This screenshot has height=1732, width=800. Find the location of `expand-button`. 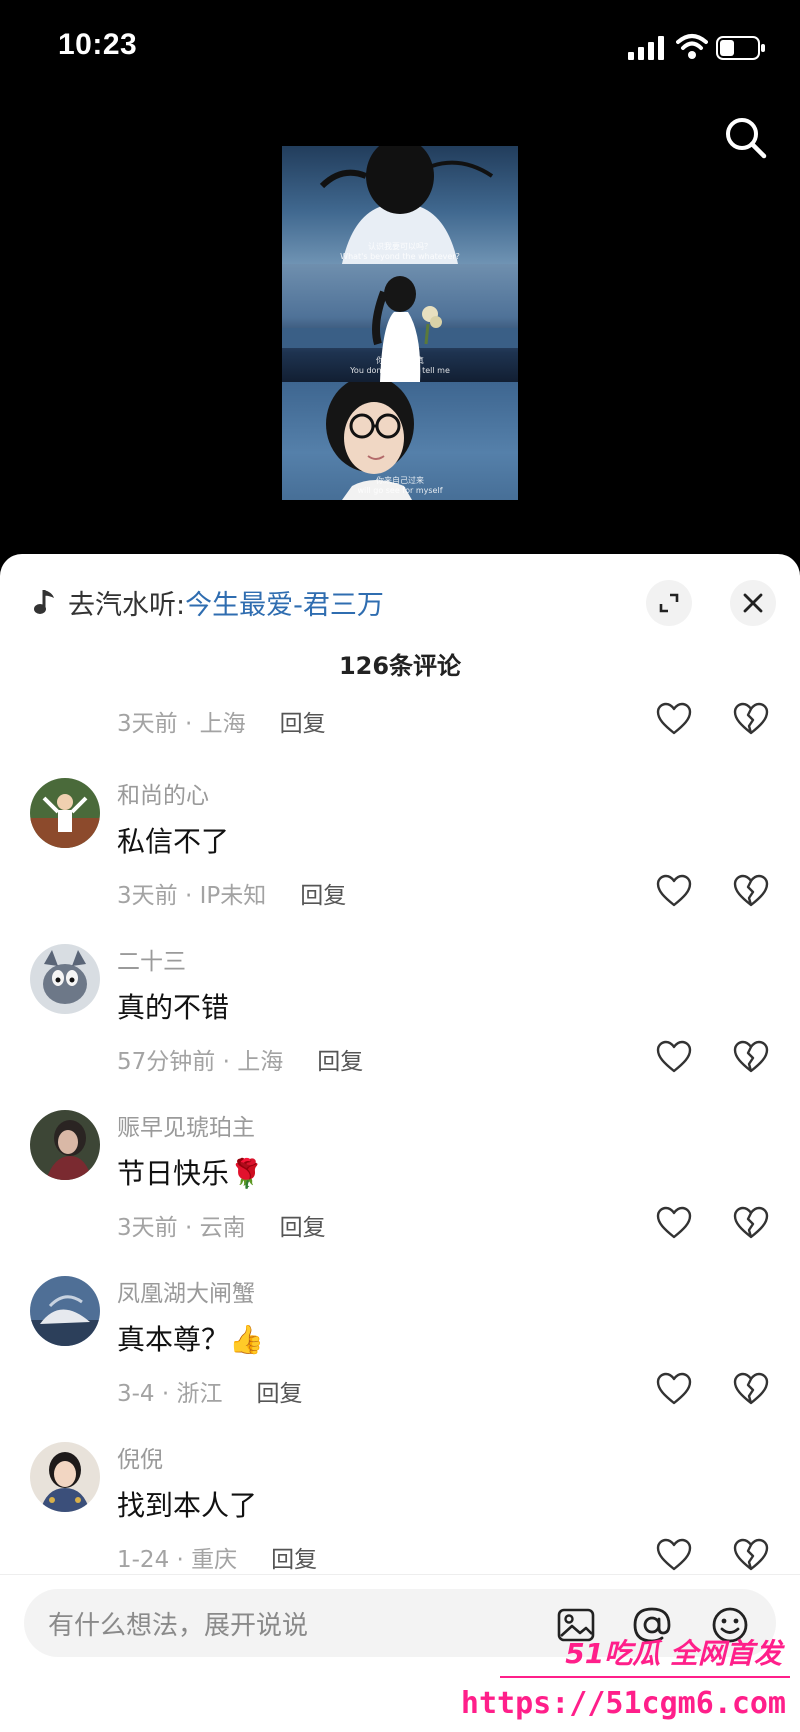

expand-button is located at coordinates (669, 603).